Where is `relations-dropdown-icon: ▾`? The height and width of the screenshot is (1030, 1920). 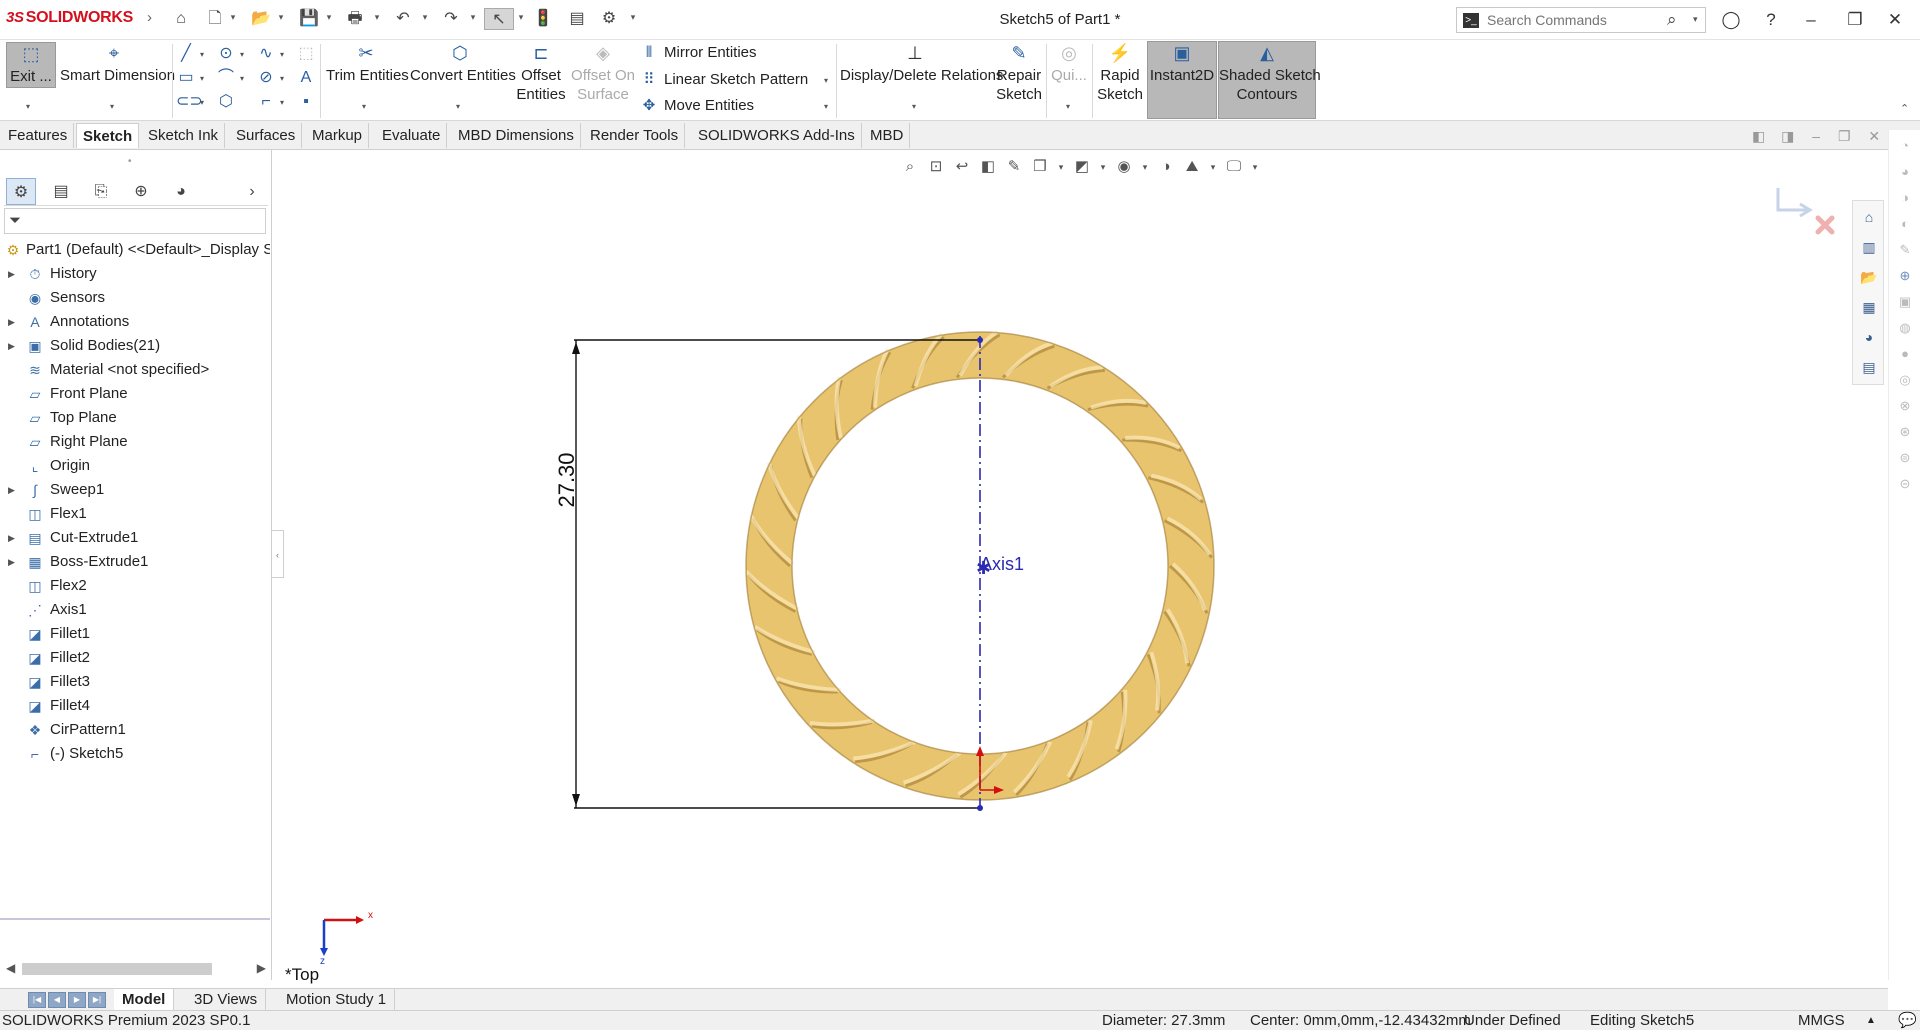 relations-dropdown-icon: ▾ is located at coordinates (914, 106).